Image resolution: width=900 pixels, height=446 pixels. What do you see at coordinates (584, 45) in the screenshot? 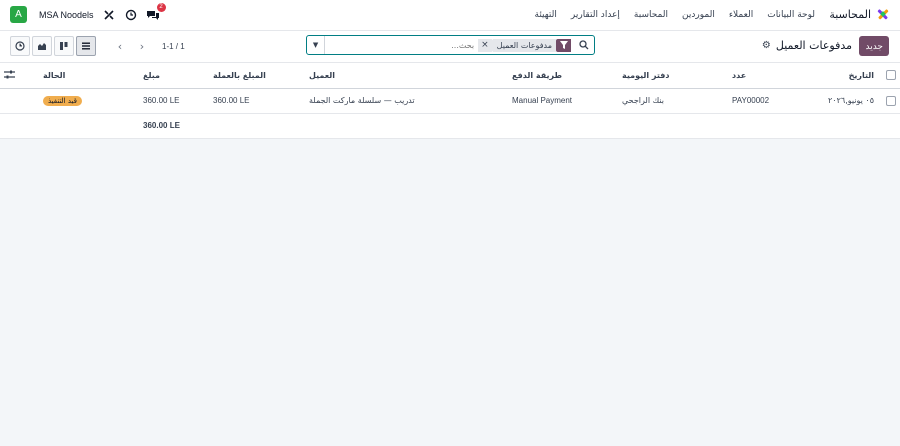
I see `search-icon` at bounding box center [584, 45].